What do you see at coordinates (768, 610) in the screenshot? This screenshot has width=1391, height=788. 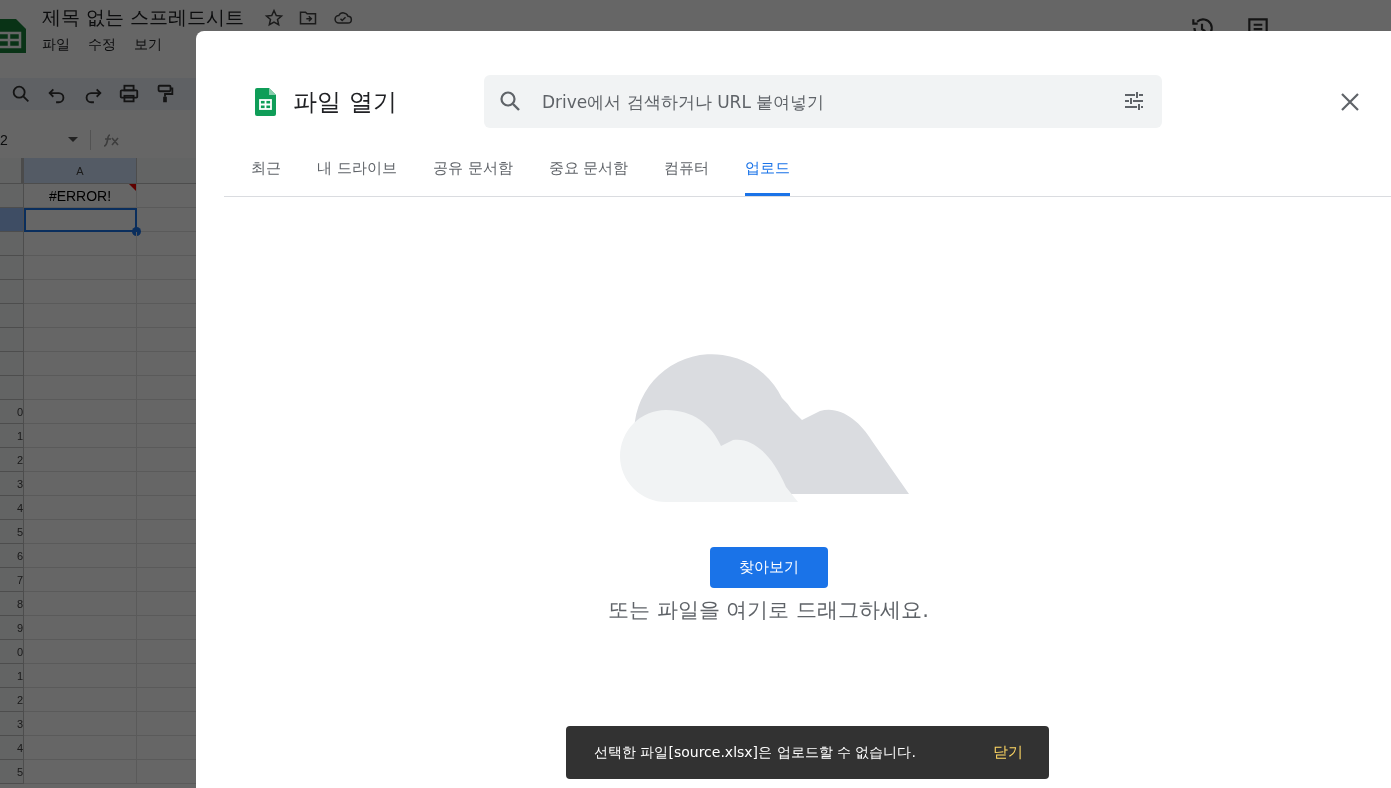 I see `drop-hint: 또는 파일을 여기로 드래그하세요.` at bounding box center [768, 610].